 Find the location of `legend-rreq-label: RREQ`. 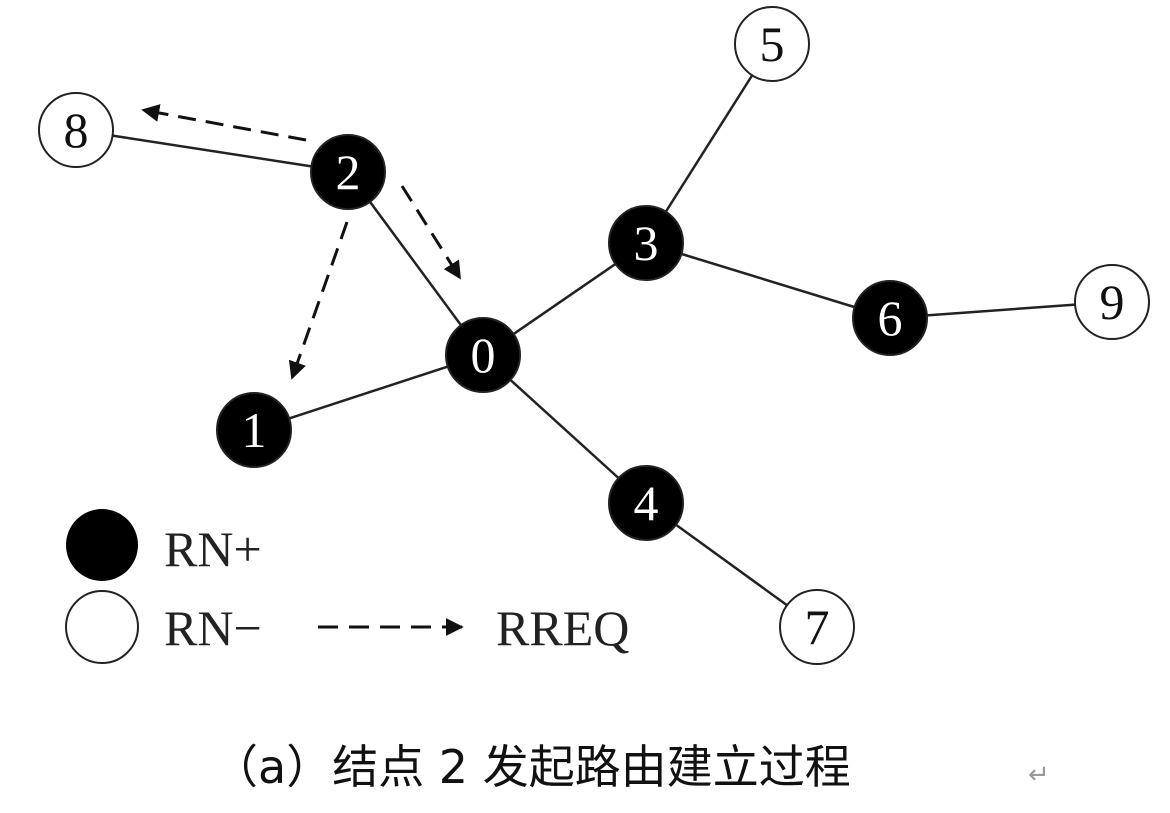

legend-rreq-label: RREQ is located at coordinates (562, 628).